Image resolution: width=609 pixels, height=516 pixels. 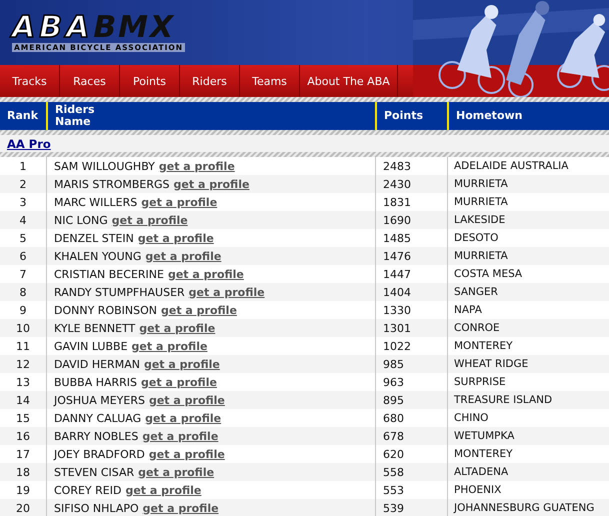 What do you see at coordinates (23, 292) in the screenshot?
I see `rank-cell-text: 8` at bounding box center [23, 292].